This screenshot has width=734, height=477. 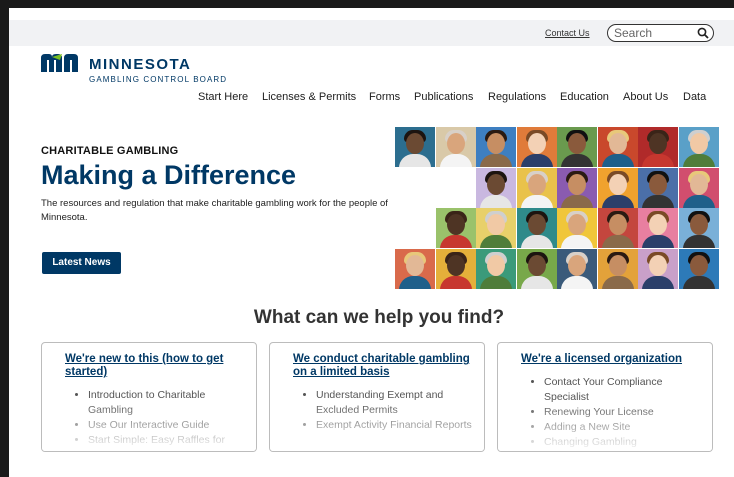 I want to click on card-title-licensed: We're a licensed organization, so click(x=611, y=359).